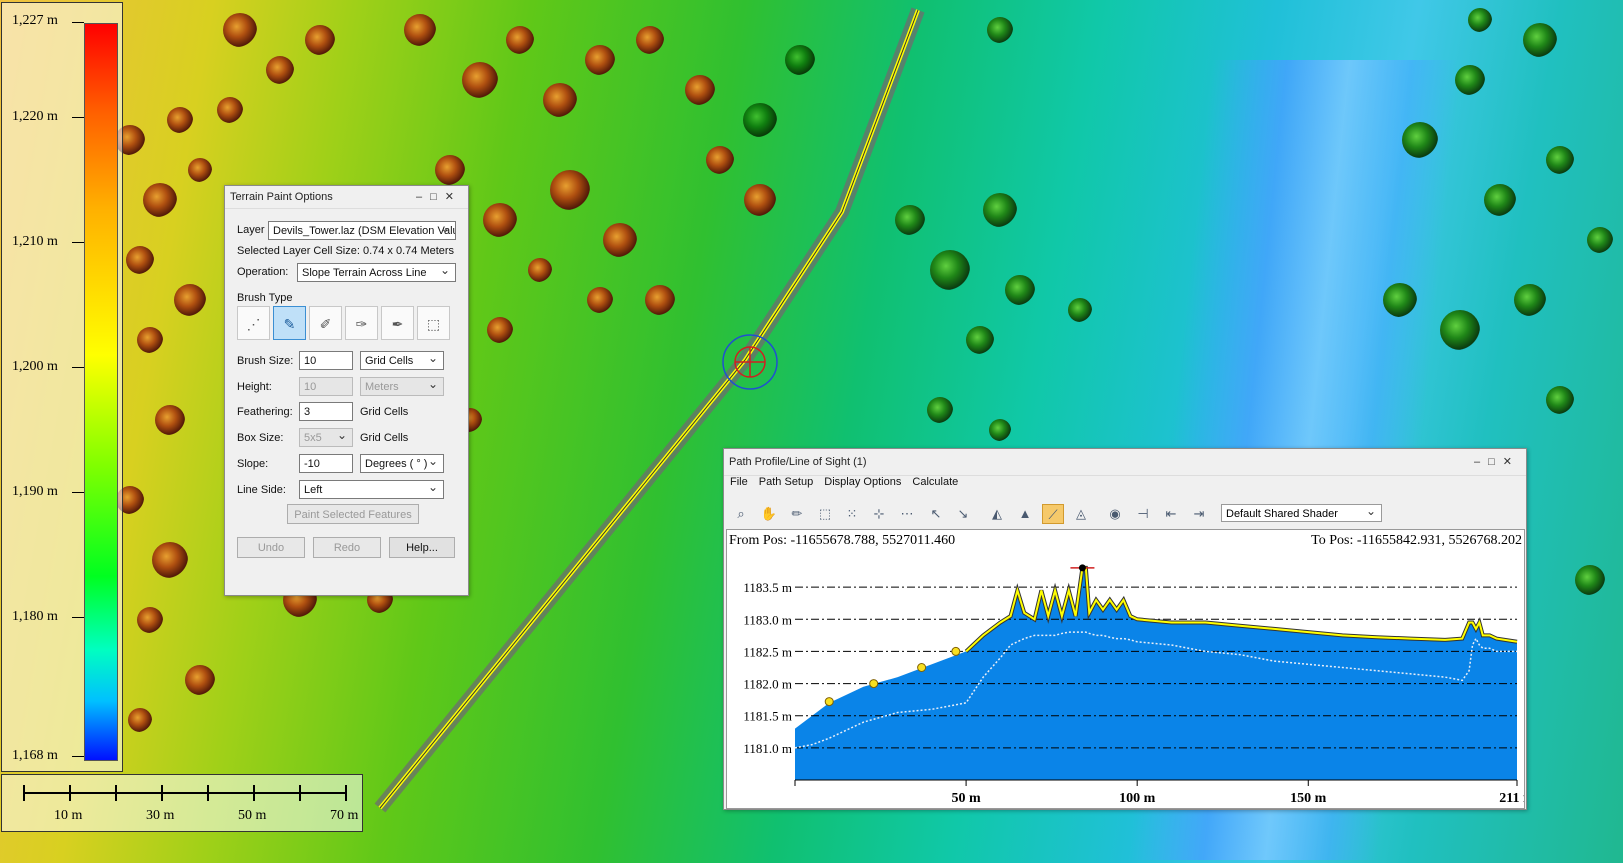  I want to click on path-profile-titlebar: Path Profile/Line of Sight (1) –□✕, so click(1125, 462).